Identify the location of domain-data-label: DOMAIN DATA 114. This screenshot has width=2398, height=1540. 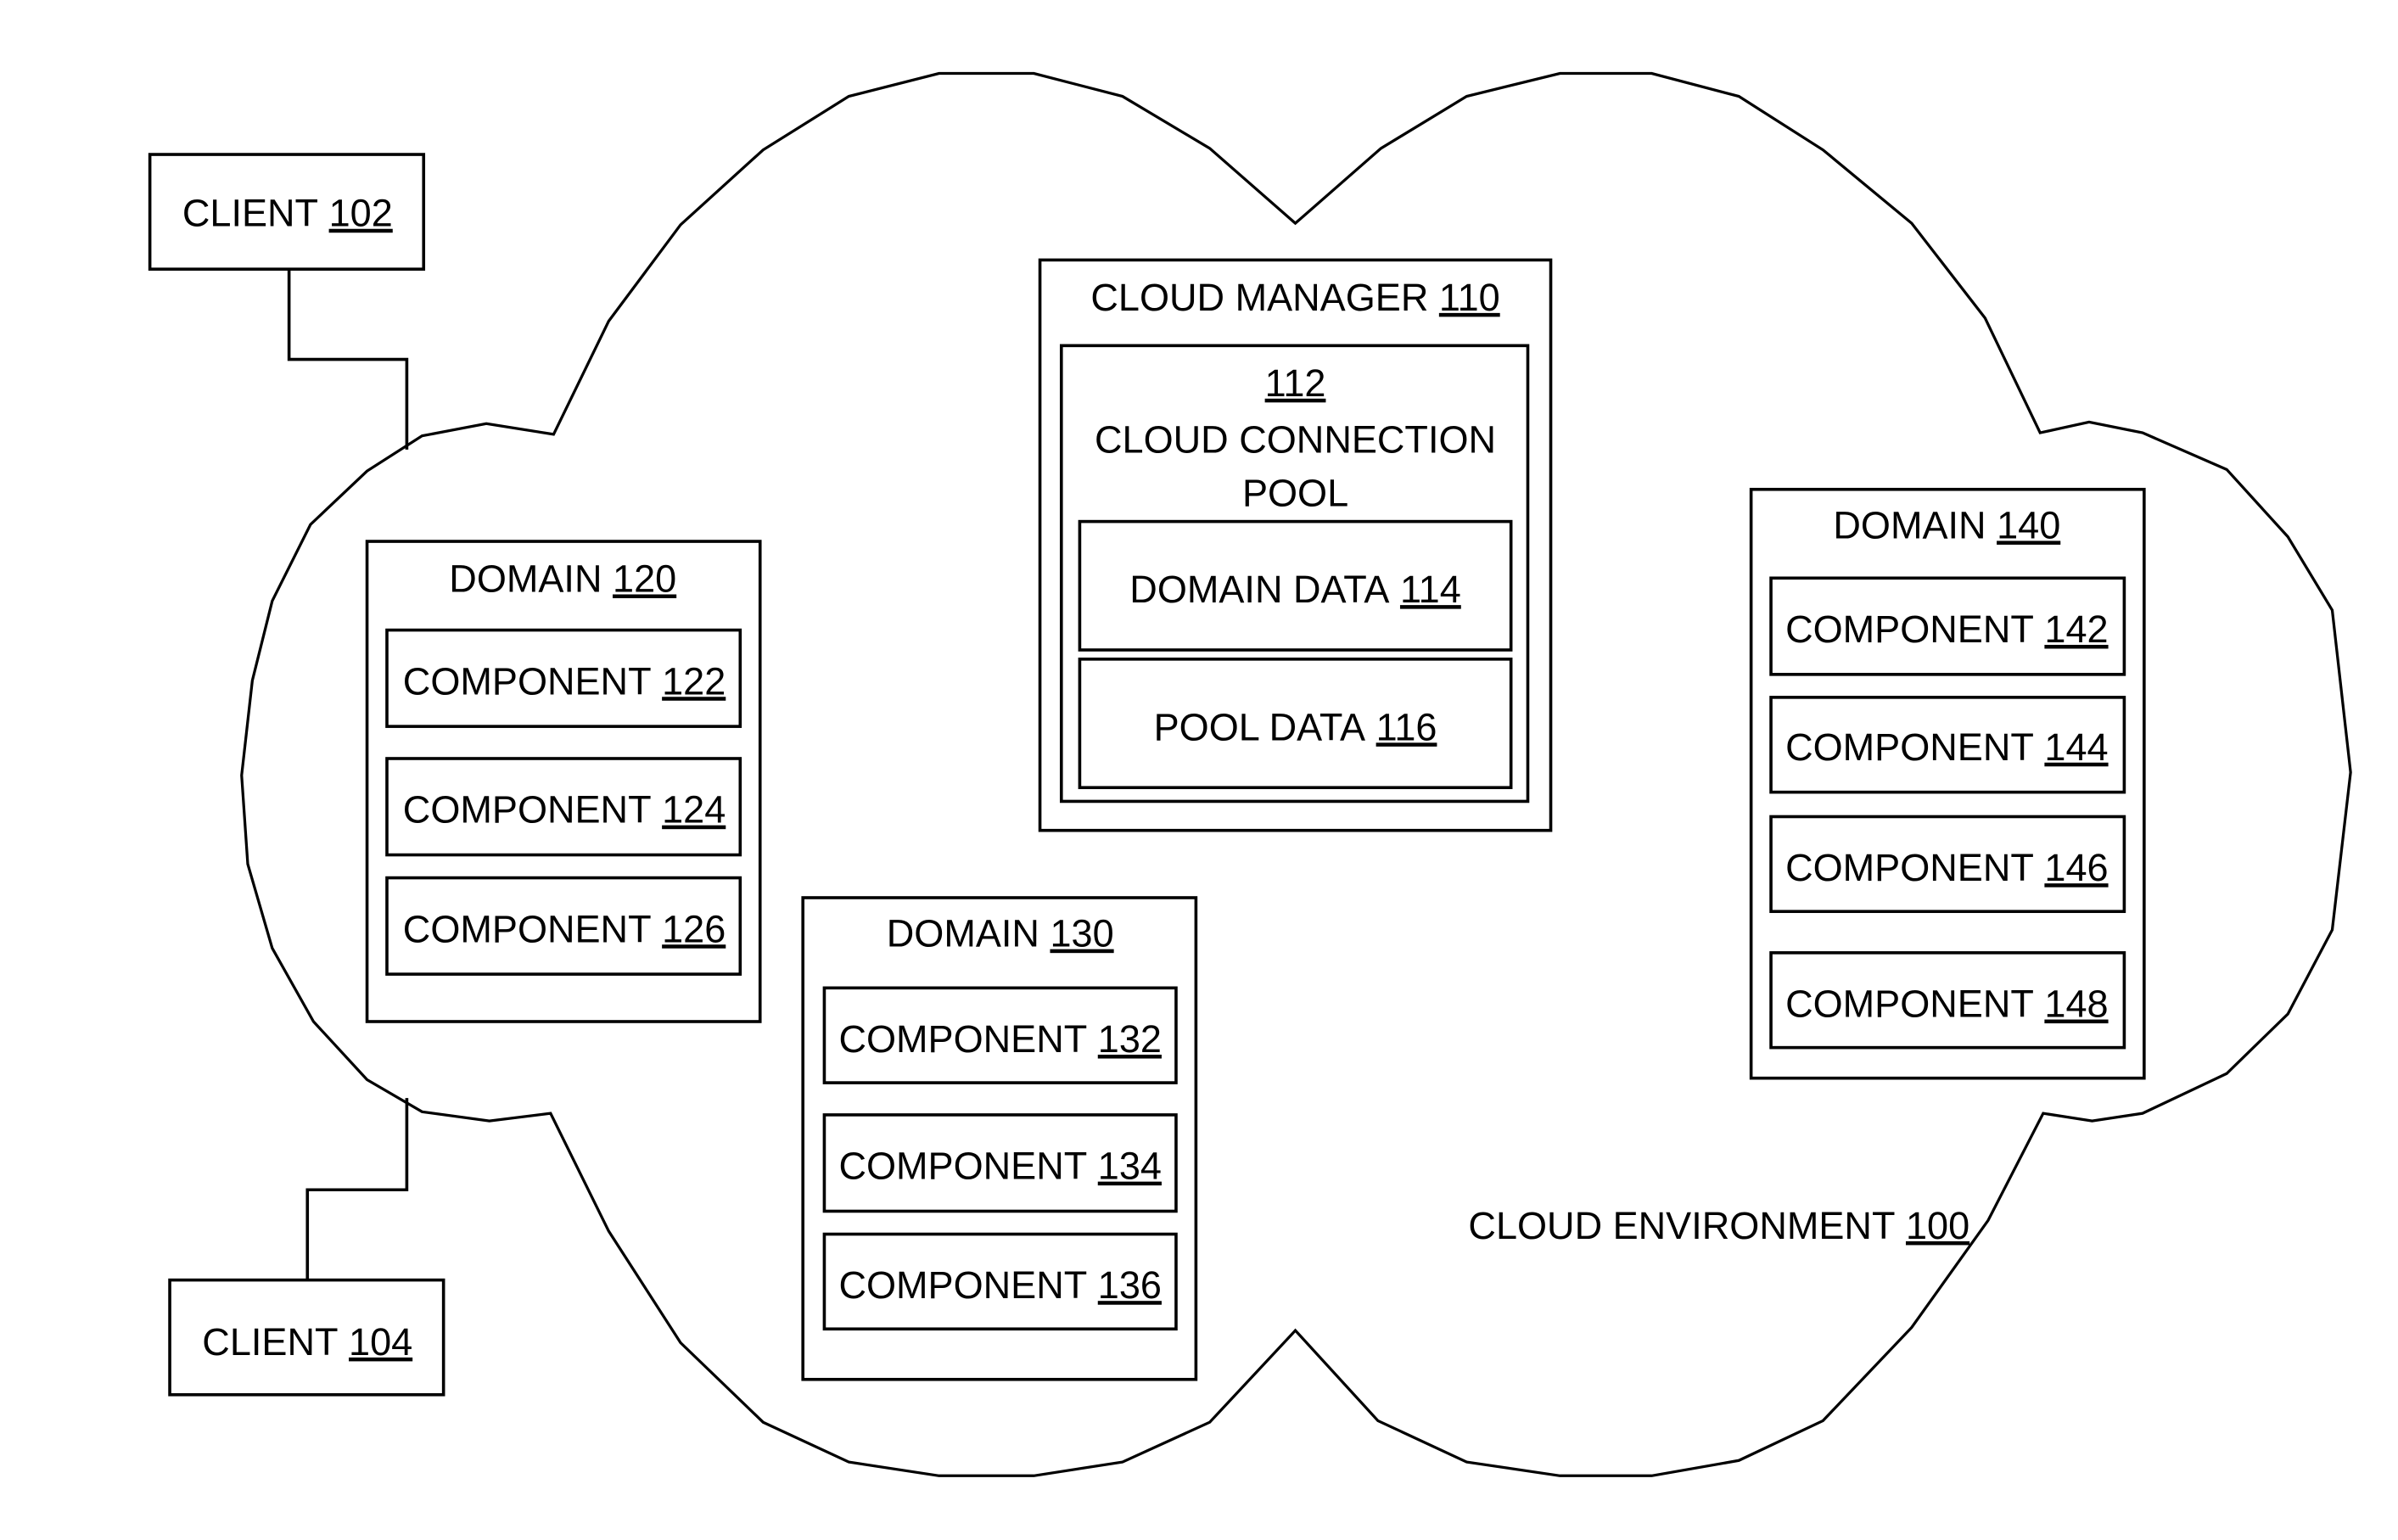
(1294, 589).